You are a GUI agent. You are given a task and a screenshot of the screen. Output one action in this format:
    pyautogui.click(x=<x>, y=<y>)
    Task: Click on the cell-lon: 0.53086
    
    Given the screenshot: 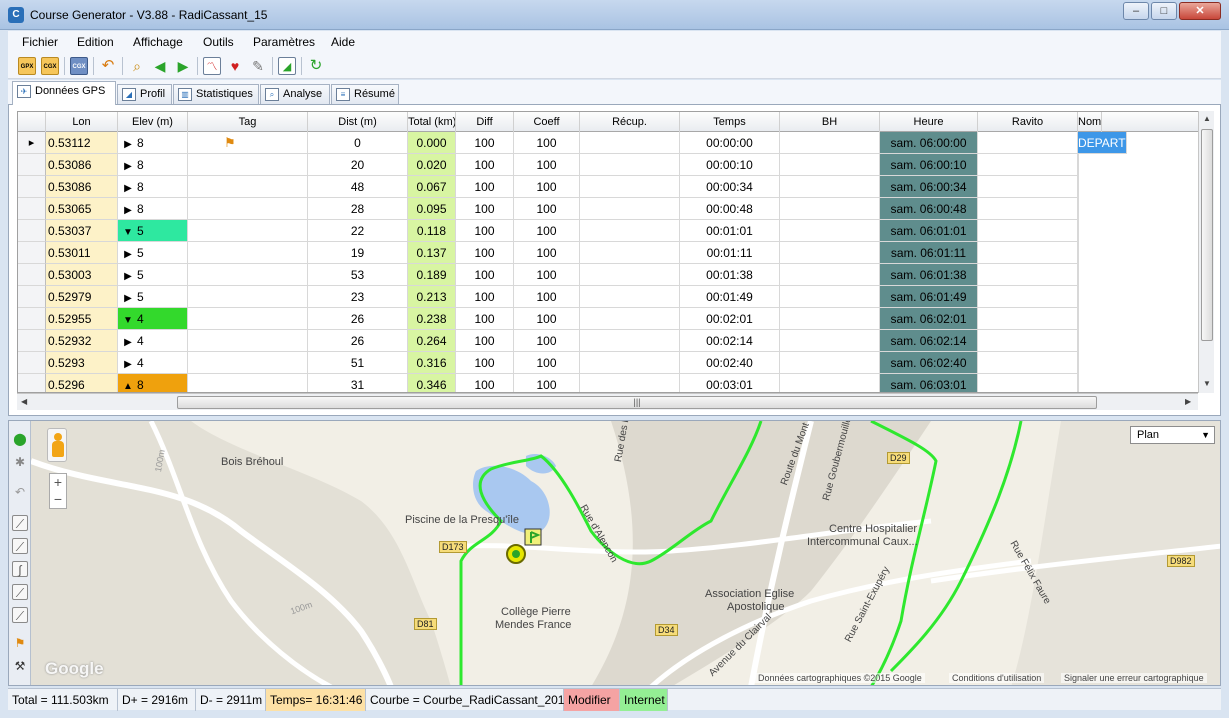 What is the action you would take?
    pyautogui.click(x=82, y=165)
    